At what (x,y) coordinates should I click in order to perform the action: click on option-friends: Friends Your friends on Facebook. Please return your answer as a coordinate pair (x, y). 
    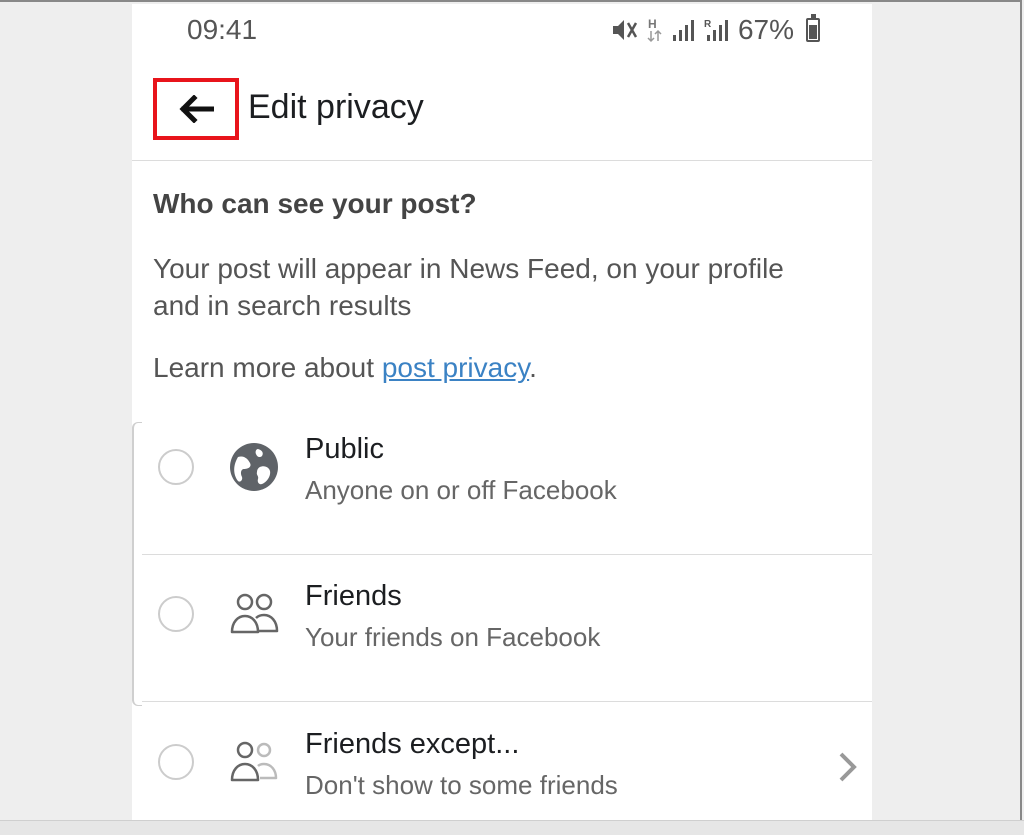
    Looking at the image, I should click on (507, 628).